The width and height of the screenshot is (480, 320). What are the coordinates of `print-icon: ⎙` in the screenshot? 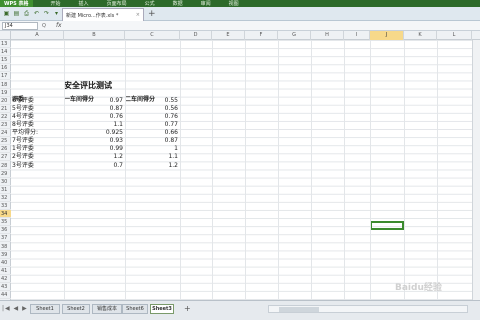 It's located at (26, 13).